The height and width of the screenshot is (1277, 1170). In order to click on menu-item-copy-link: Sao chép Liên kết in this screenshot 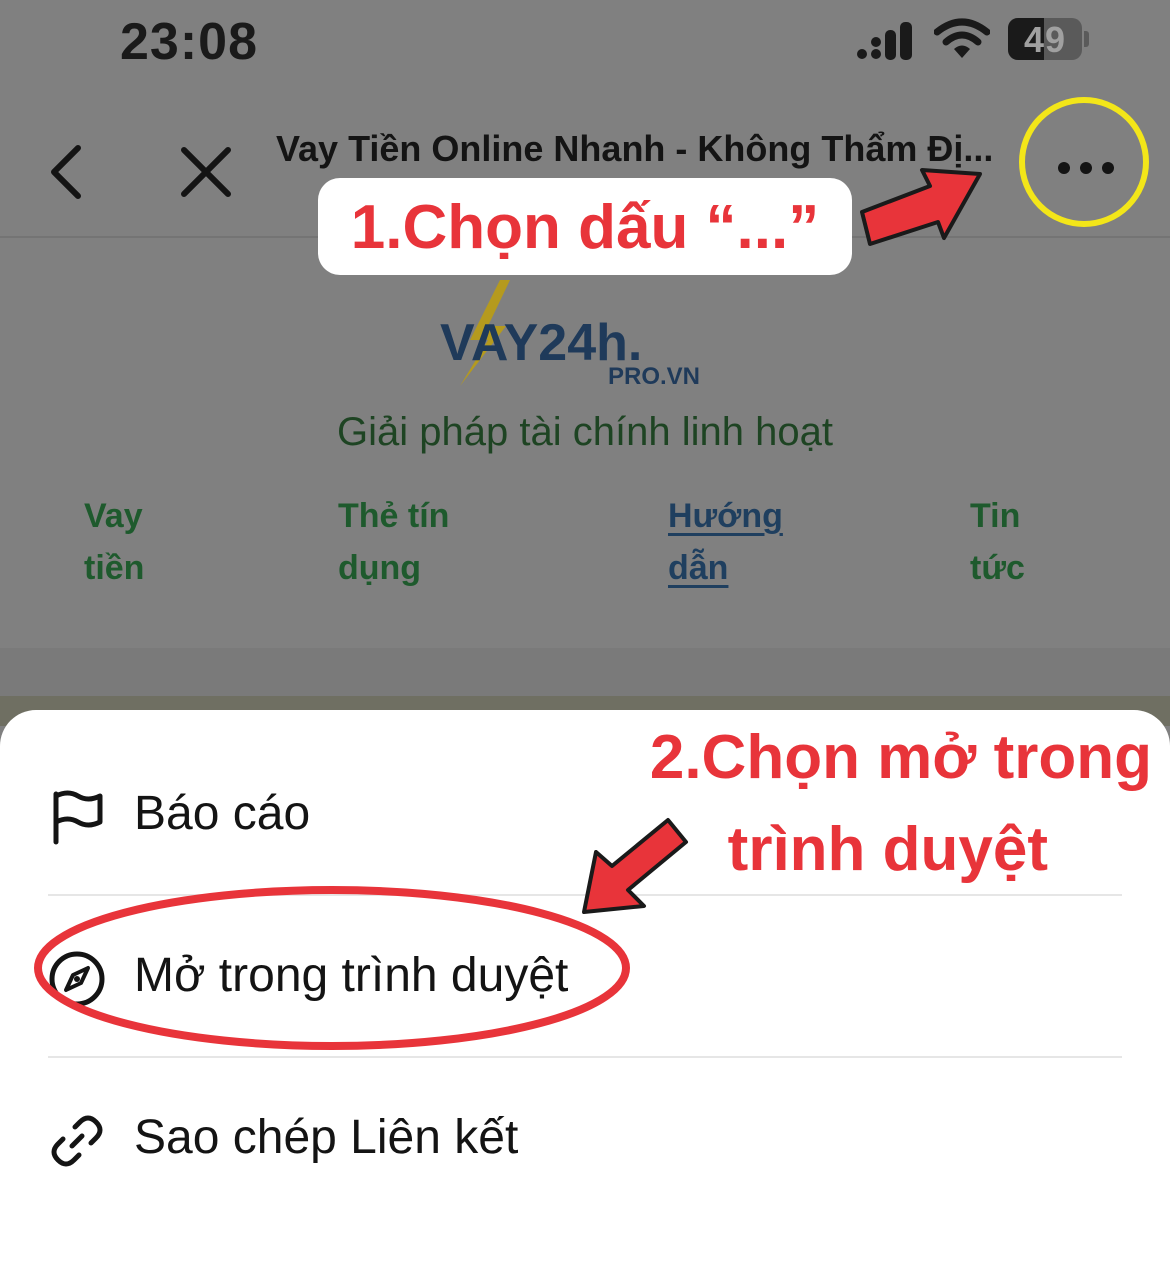, I will do `click(585, 1138)`.